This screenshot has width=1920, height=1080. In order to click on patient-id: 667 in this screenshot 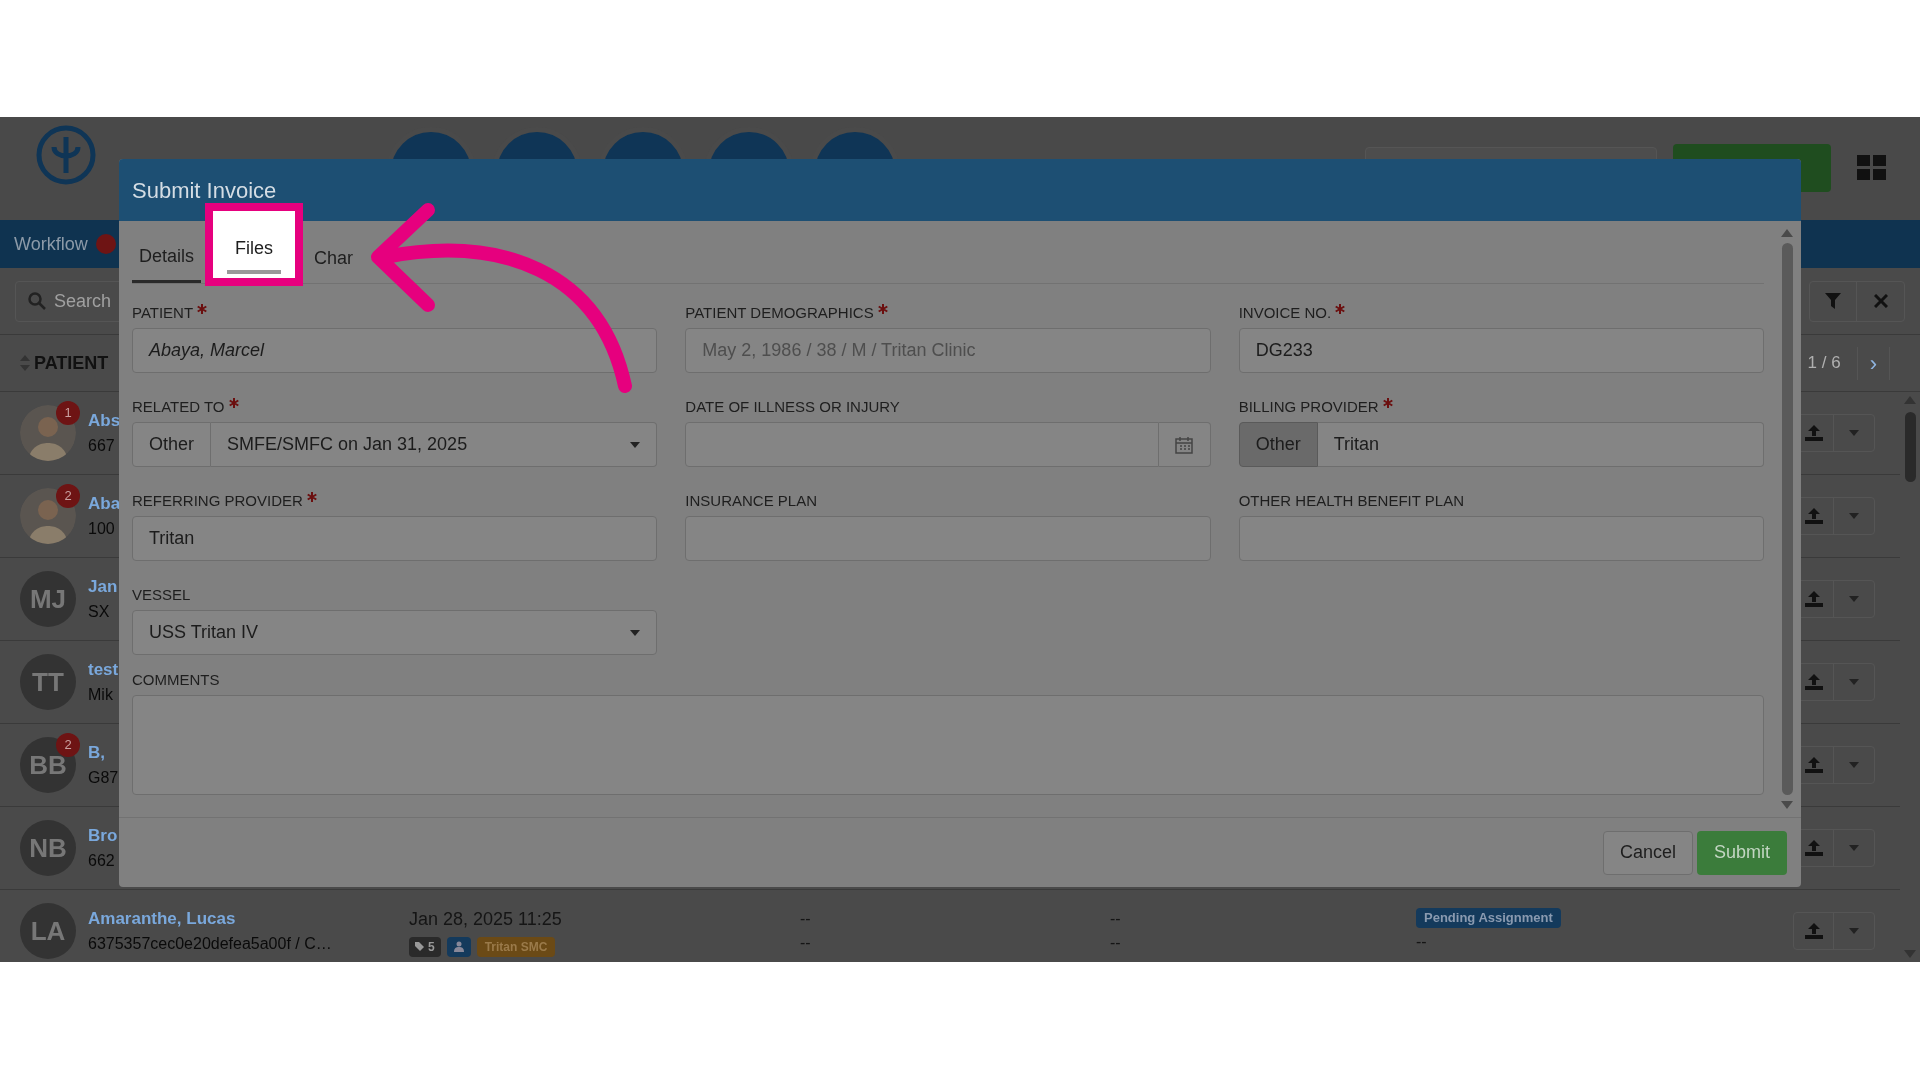, I will do `click(101, 445)`.